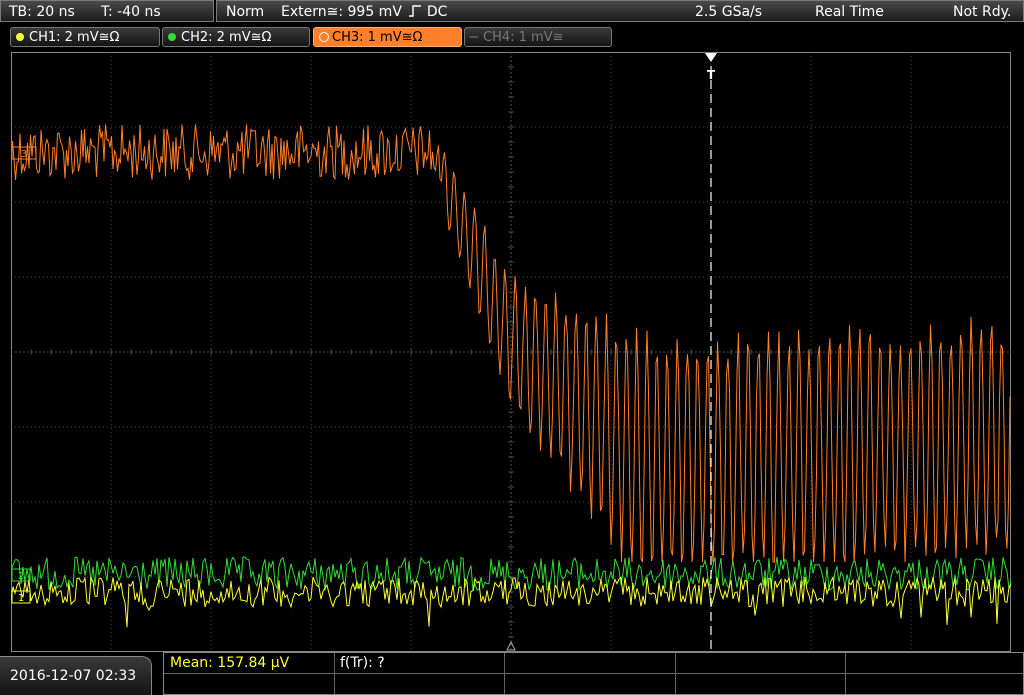 This screenshot has height=695, width=1024. Describe the element at coordinates (523, 37) in the screenshot. I see `channel-4-label: CH4: 1 mV≅` at that location.